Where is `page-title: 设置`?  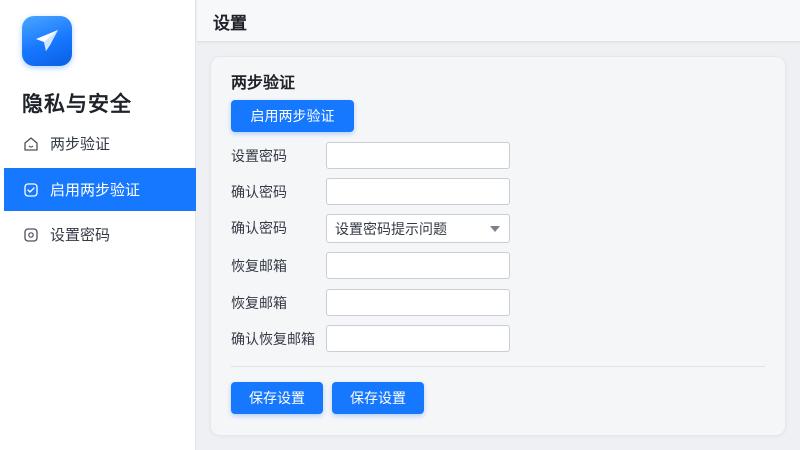 page-title: 设置 is located at coordinates (230, 24).